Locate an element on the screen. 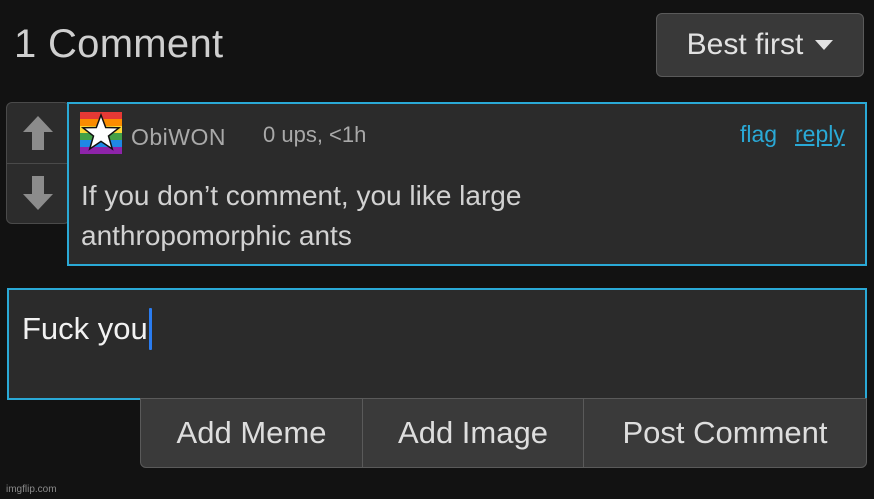 Image resolution: width=874 pixels, height=499 pixels. downvote-button is located at coordinates (38, 193).